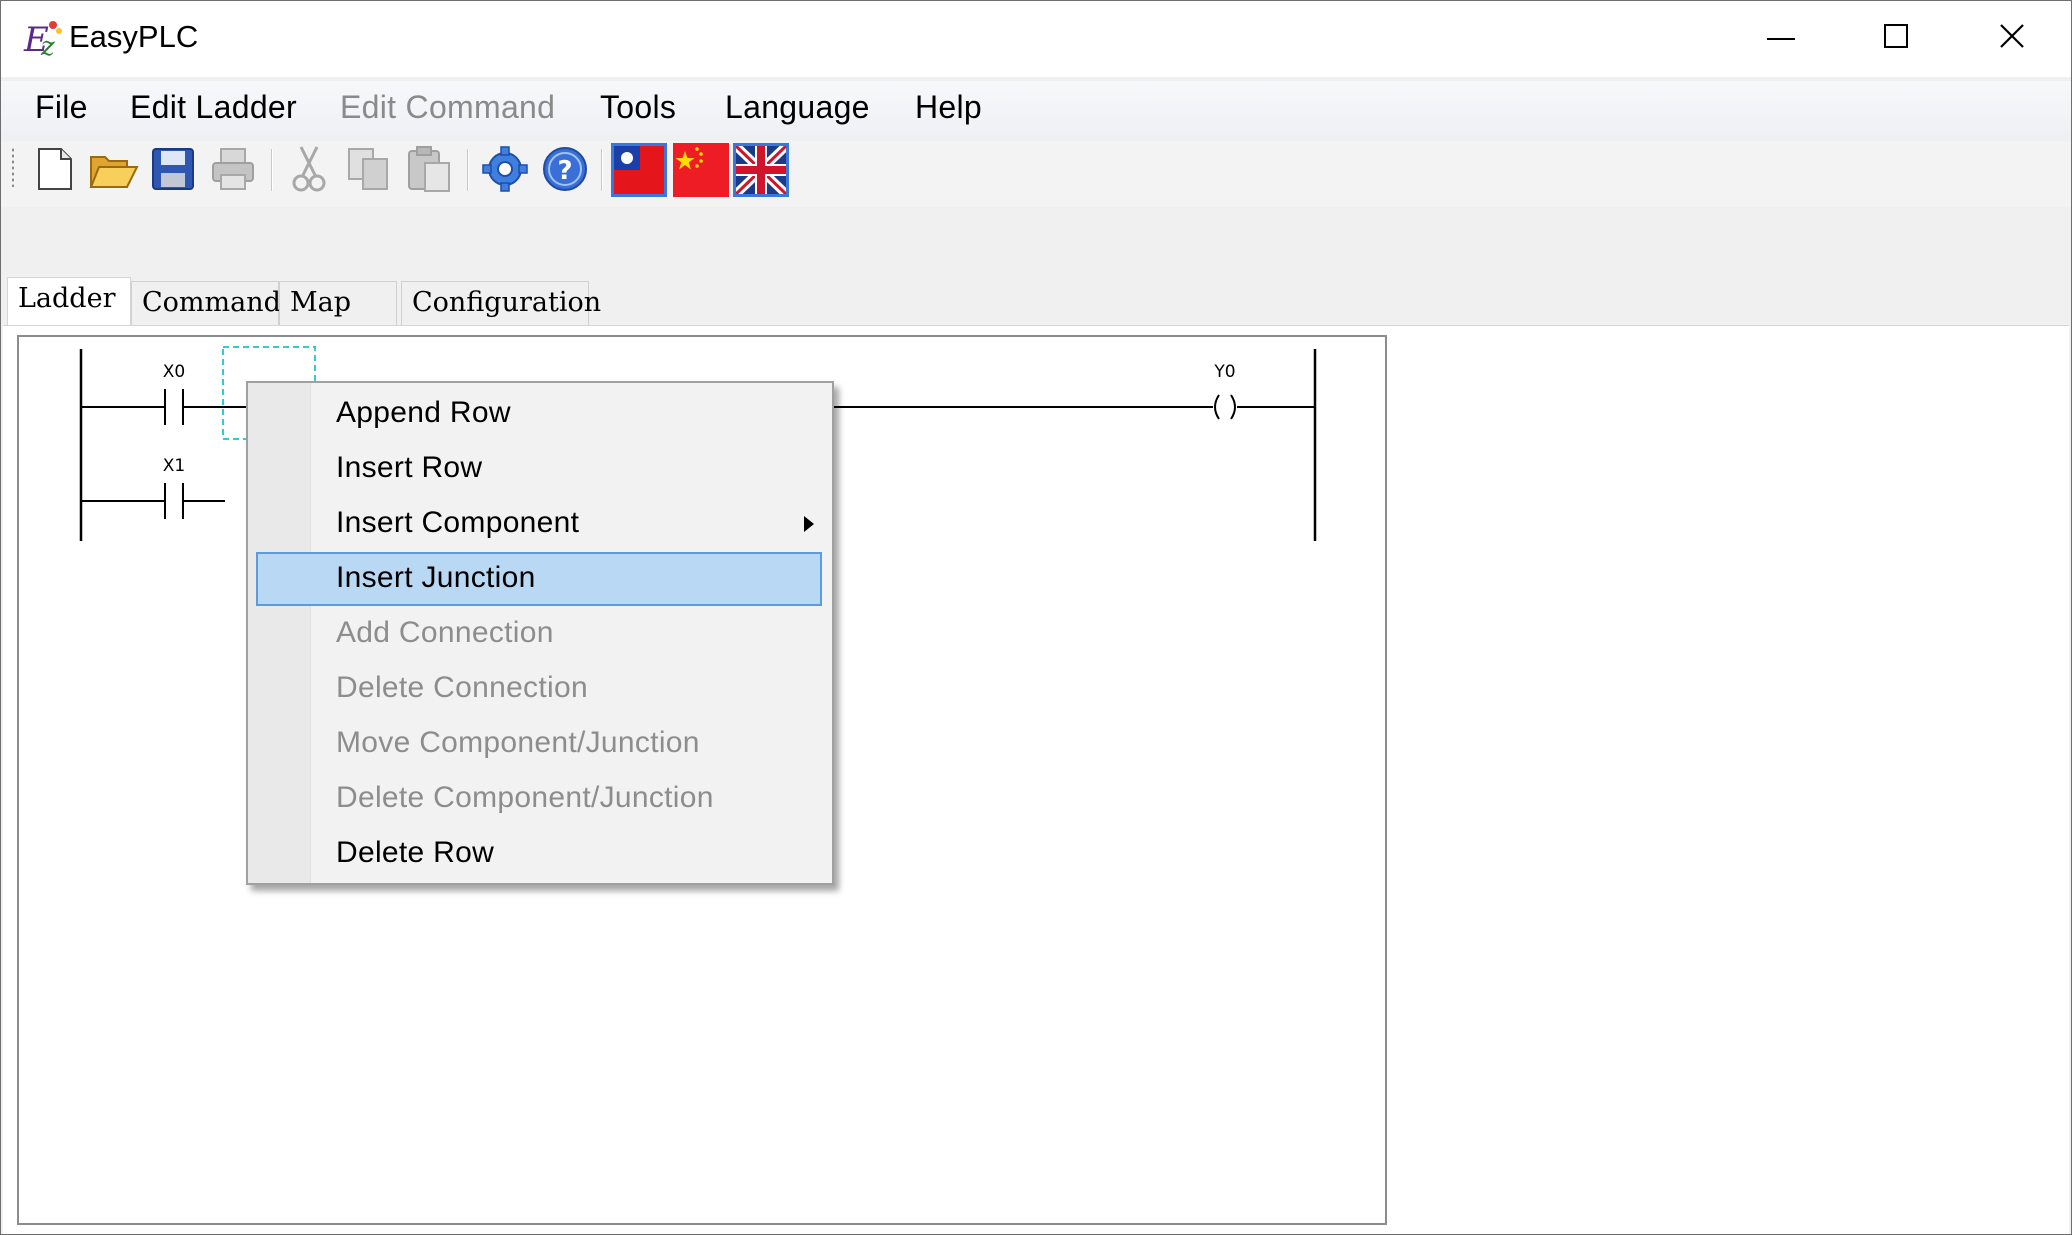  Describe the element at coordinates (423, 412) in the screenshot. I see `cm-item-label: Append Row` at that location.